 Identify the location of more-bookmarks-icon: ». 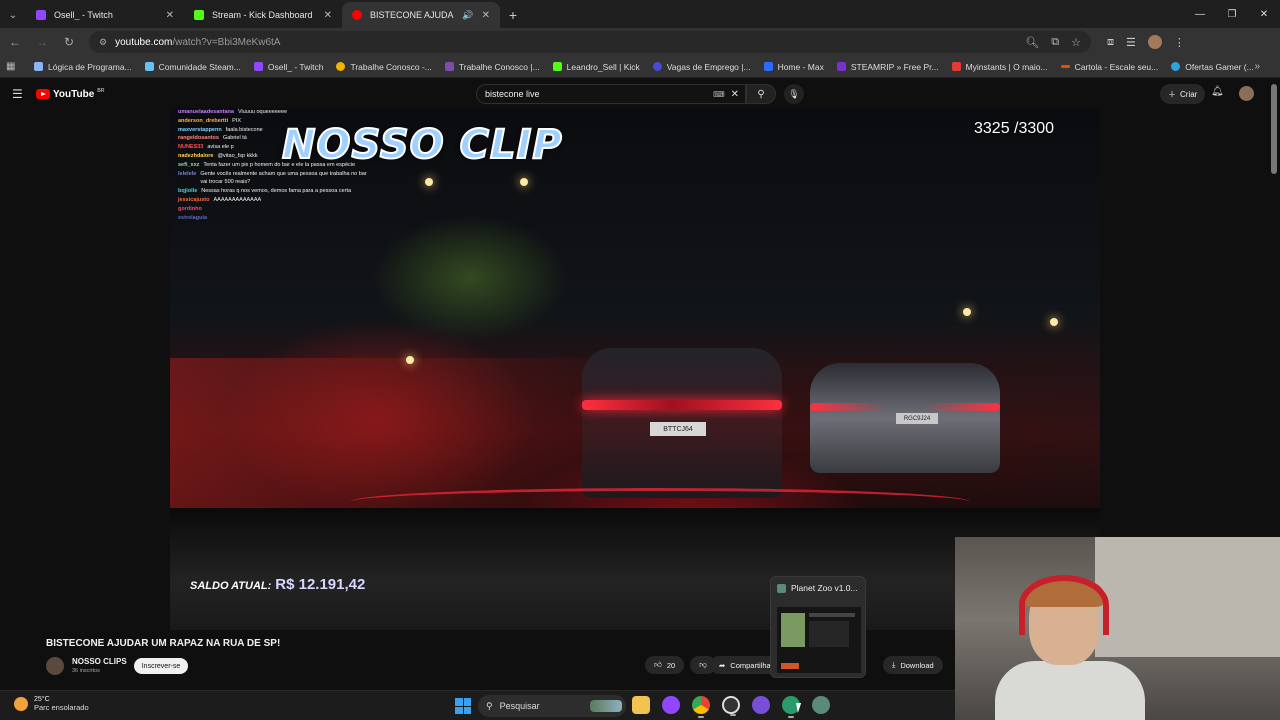
(1257, 66).